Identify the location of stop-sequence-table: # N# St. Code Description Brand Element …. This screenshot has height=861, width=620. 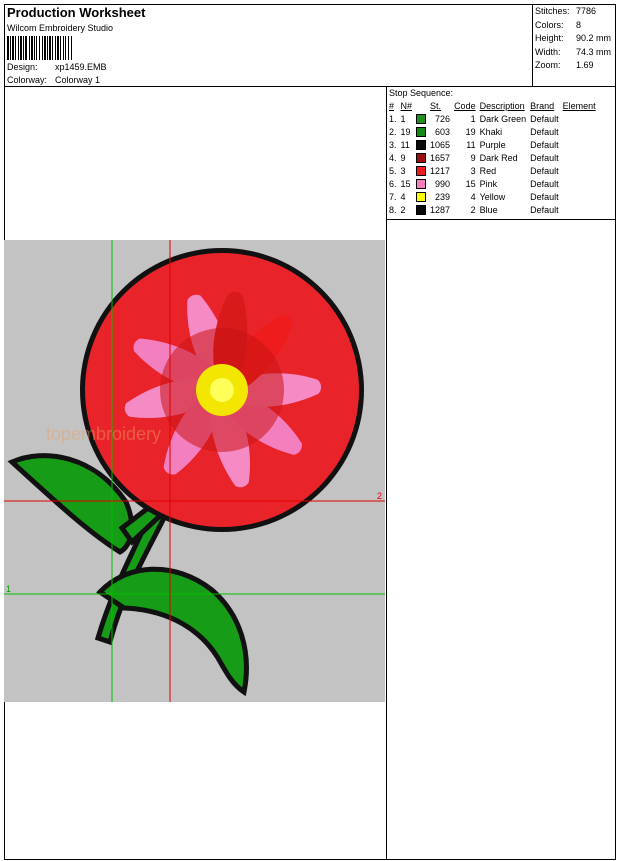
(492, 158).